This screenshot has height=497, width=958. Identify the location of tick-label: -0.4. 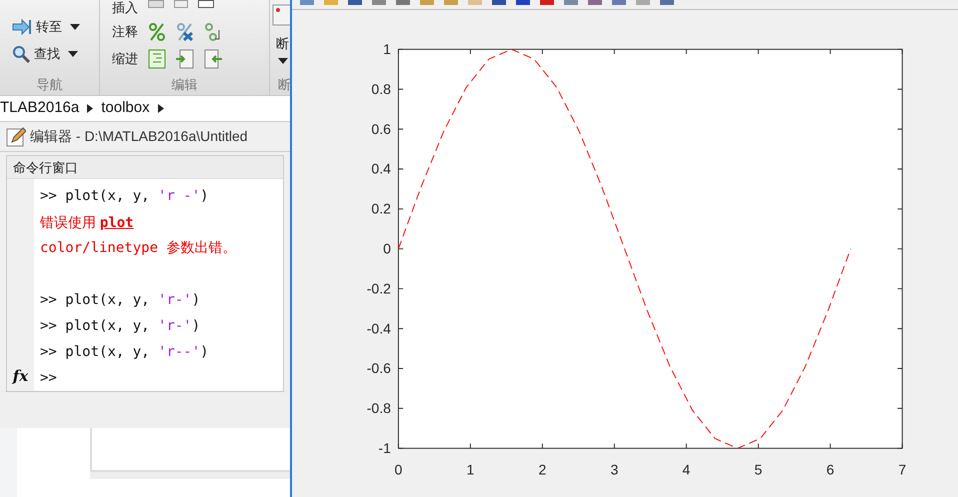
(378, 328).